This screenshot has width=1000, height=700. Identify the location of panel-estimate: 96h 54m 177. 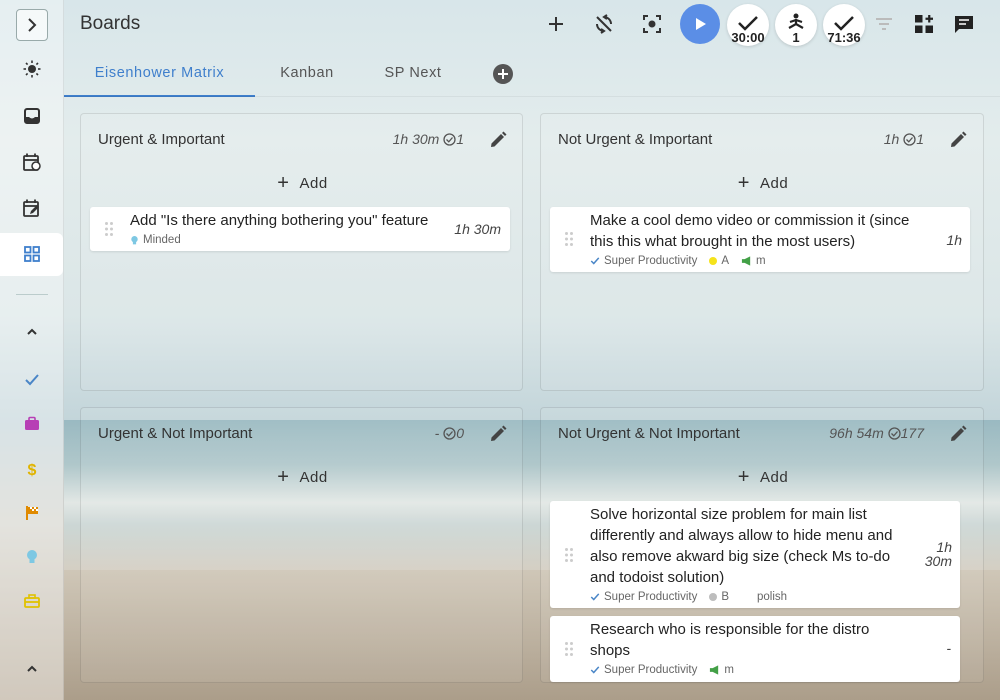
(876, 433).